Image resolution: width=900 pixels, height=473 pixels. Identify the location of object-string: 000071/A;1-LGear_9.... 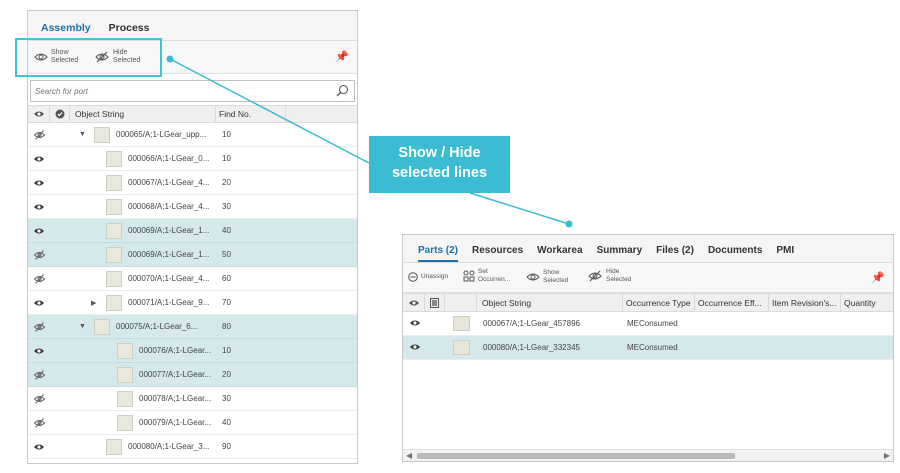
(169, 302).